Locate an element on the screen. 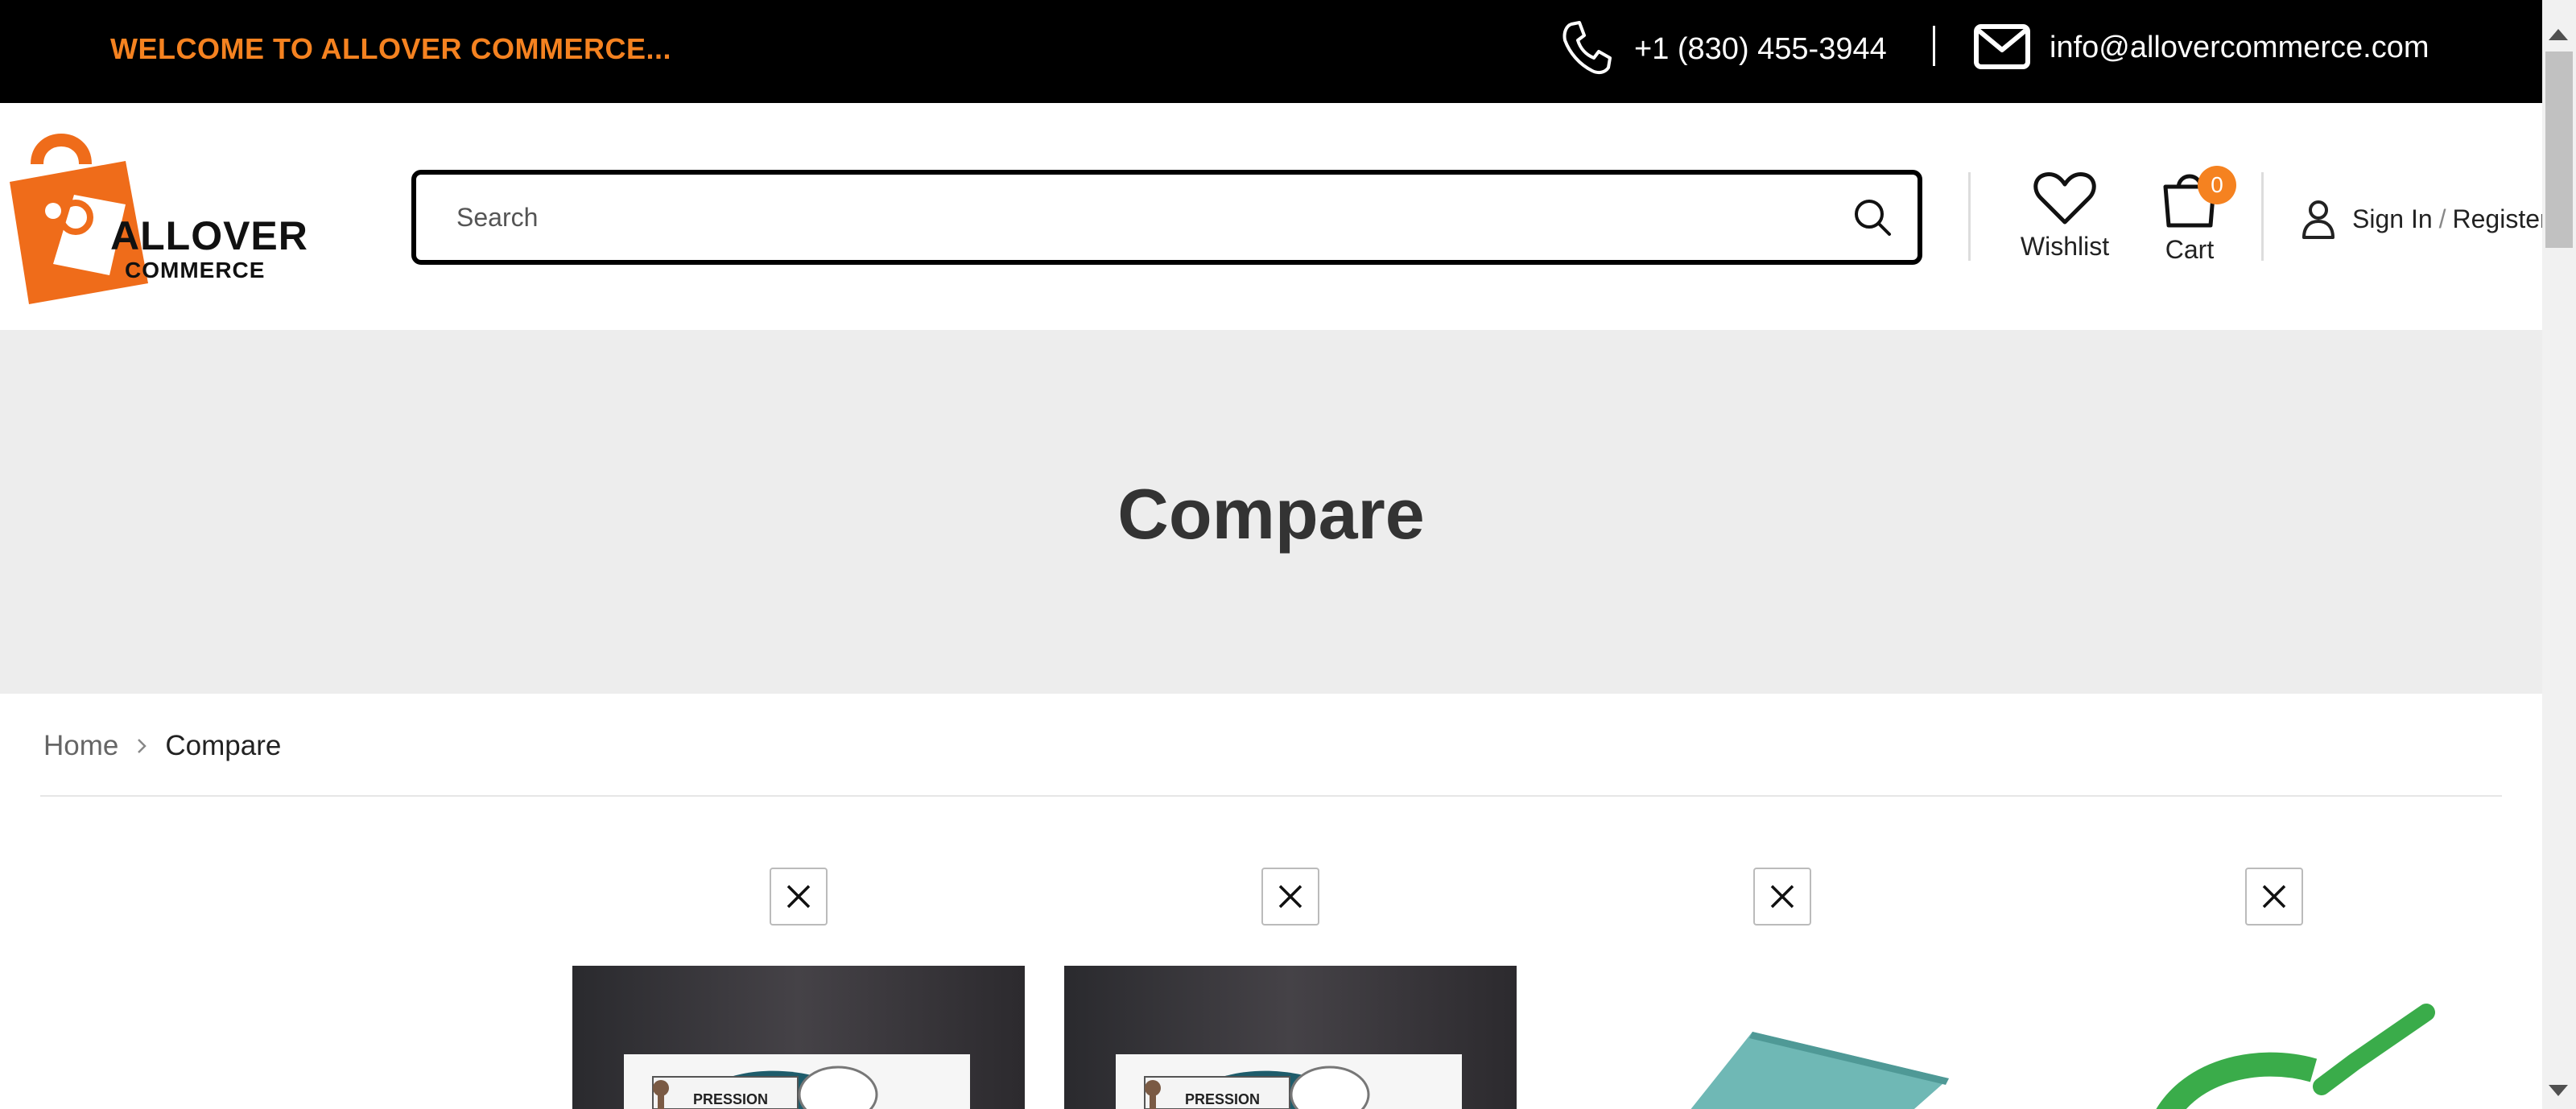  site-logo: ALLOVER COMMERCE is located at coordinates (156, 214).